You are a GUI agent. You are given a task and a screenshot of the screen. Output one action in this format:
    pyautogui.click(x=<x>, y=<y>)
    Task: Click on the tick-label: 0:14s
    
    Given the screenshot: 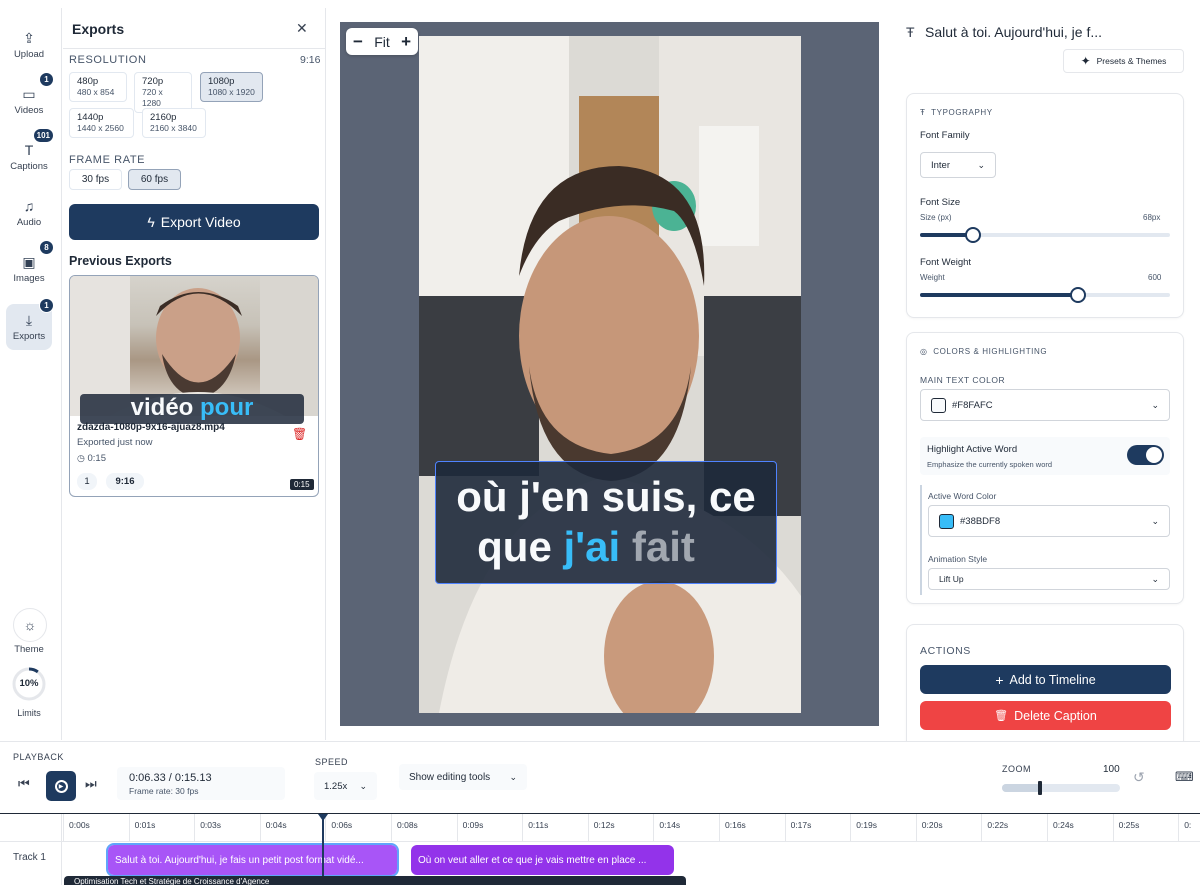 What is the action you would take?
    pyautogui.click(x=670, y=825)
    